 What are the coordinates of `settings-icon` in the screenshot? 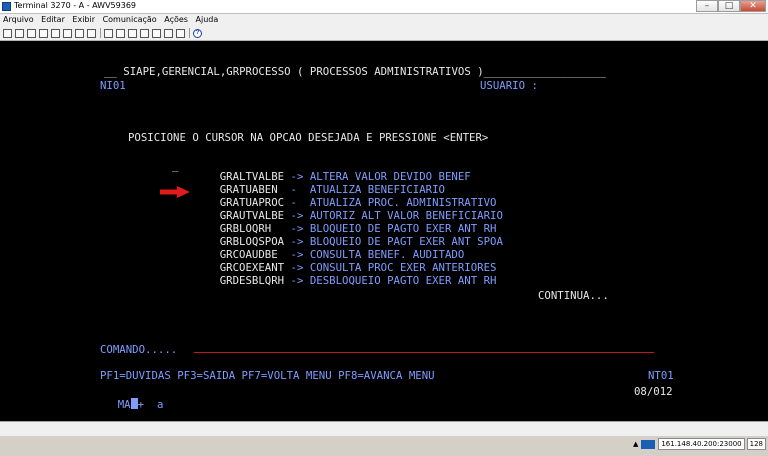 It's located at (180, 33).